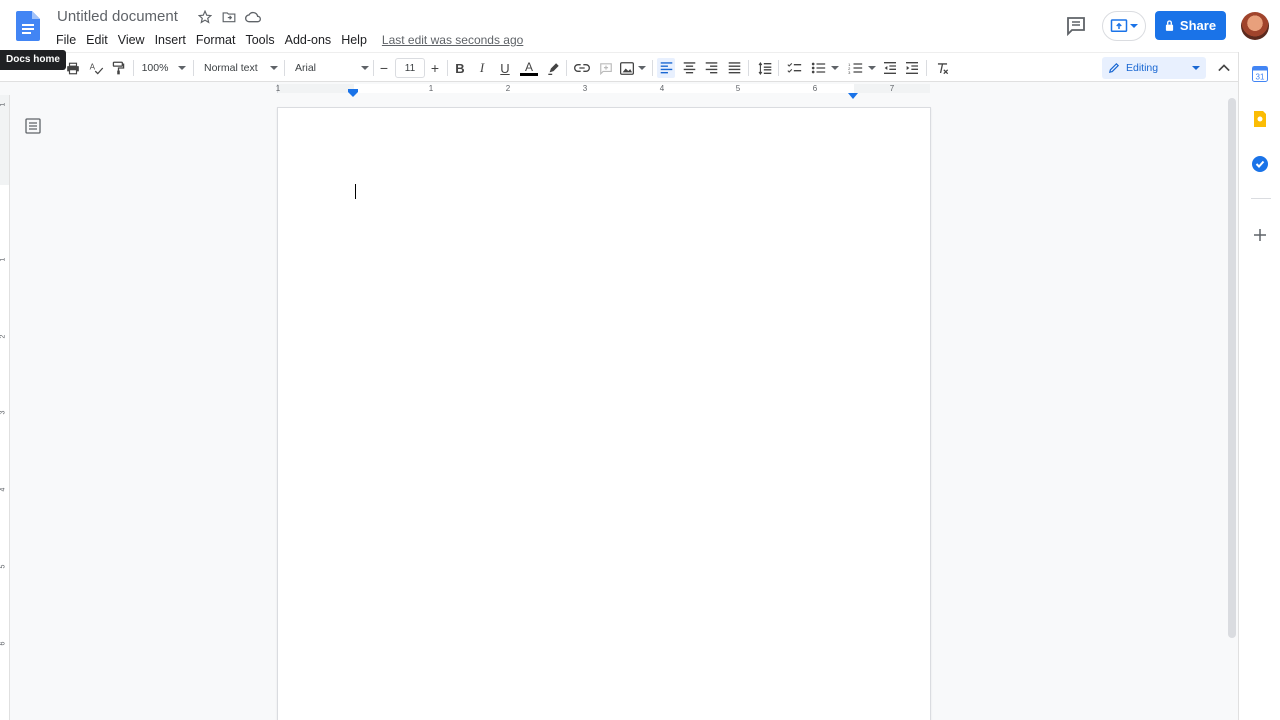  Describe the element at coordinates (892, 88) in the screenshot. I see `ruler-number: 7` at that location.